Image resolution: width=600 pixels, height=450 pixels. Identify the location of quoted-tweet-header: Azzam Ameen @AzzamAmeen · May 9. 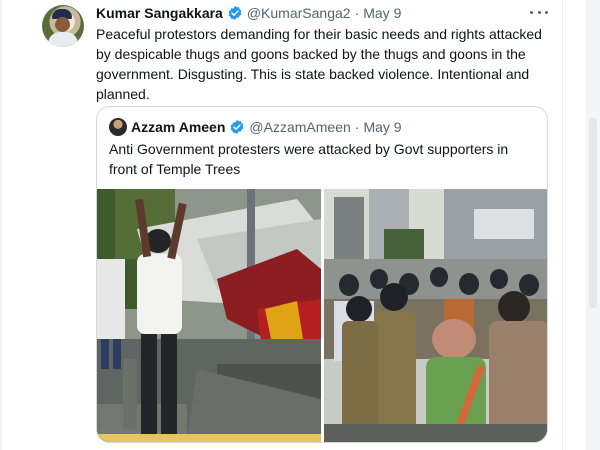
(255, 127).